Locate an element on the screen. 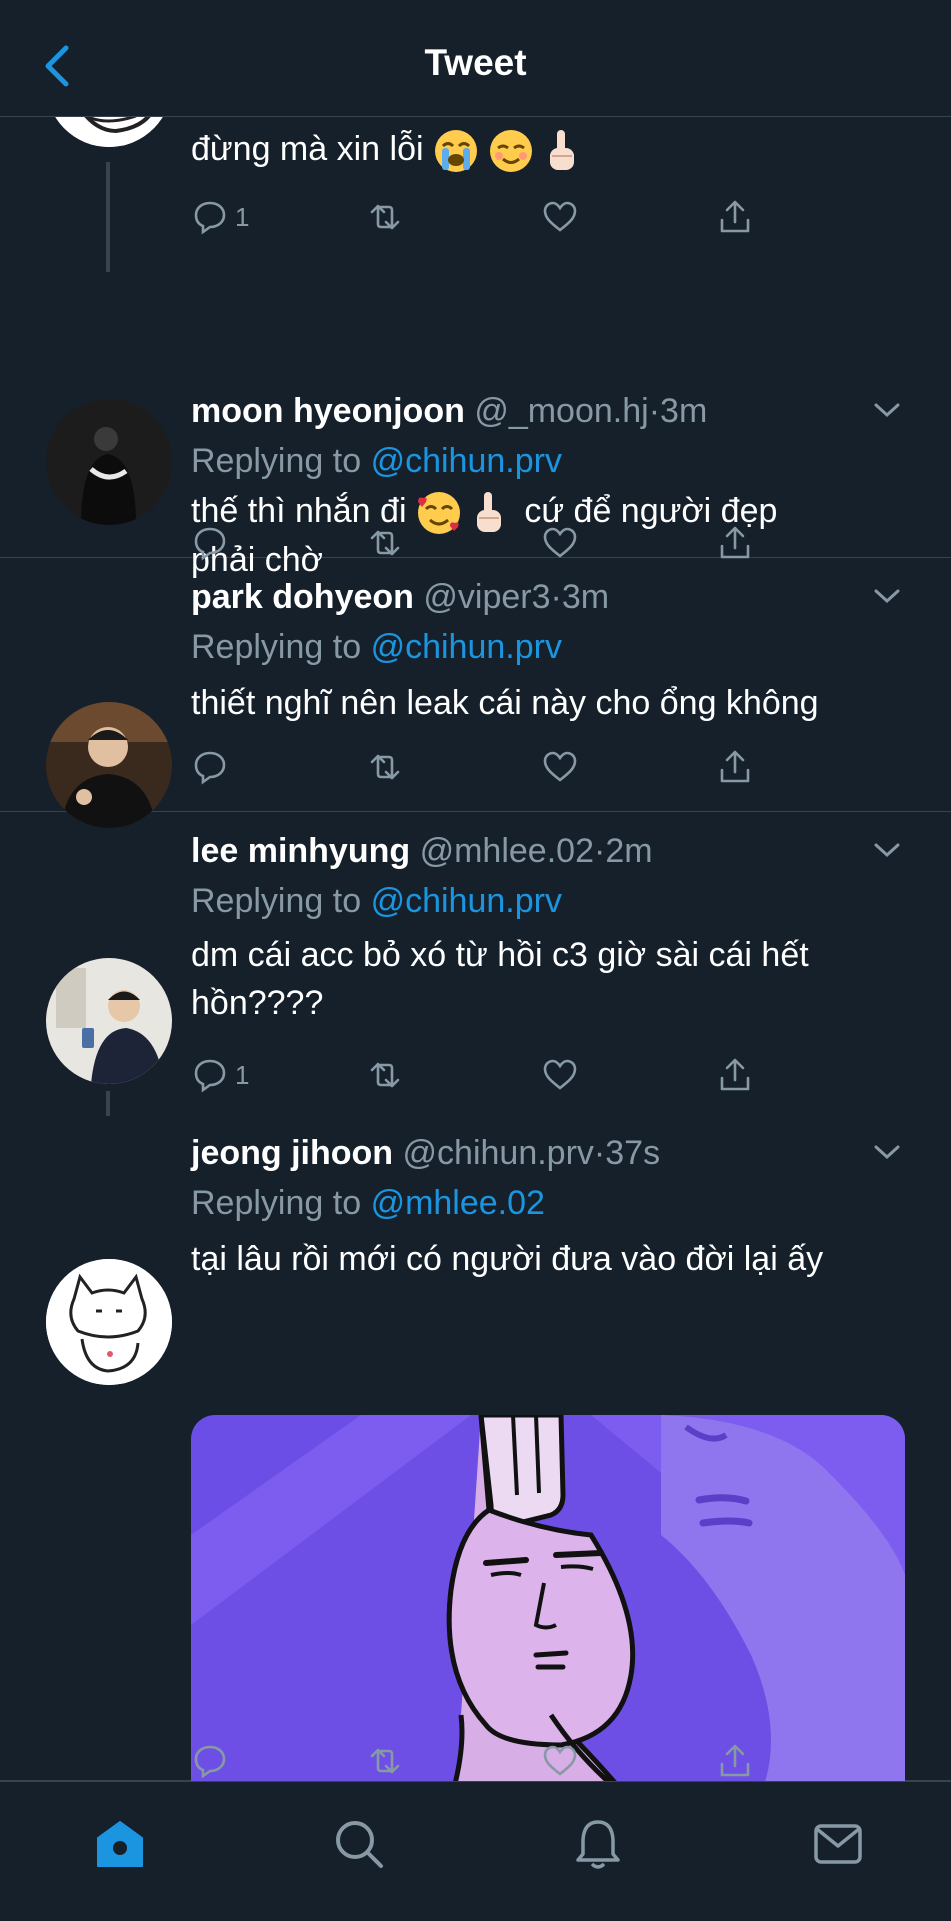 Image resolution: width=951 pixels, height=1921 pixels. smiling-face-icon is located at coordinates (511, 151).